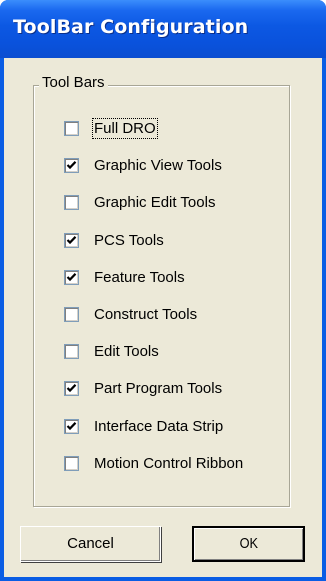  I want to click on cancel-button: Cancel, so click(90, 544).